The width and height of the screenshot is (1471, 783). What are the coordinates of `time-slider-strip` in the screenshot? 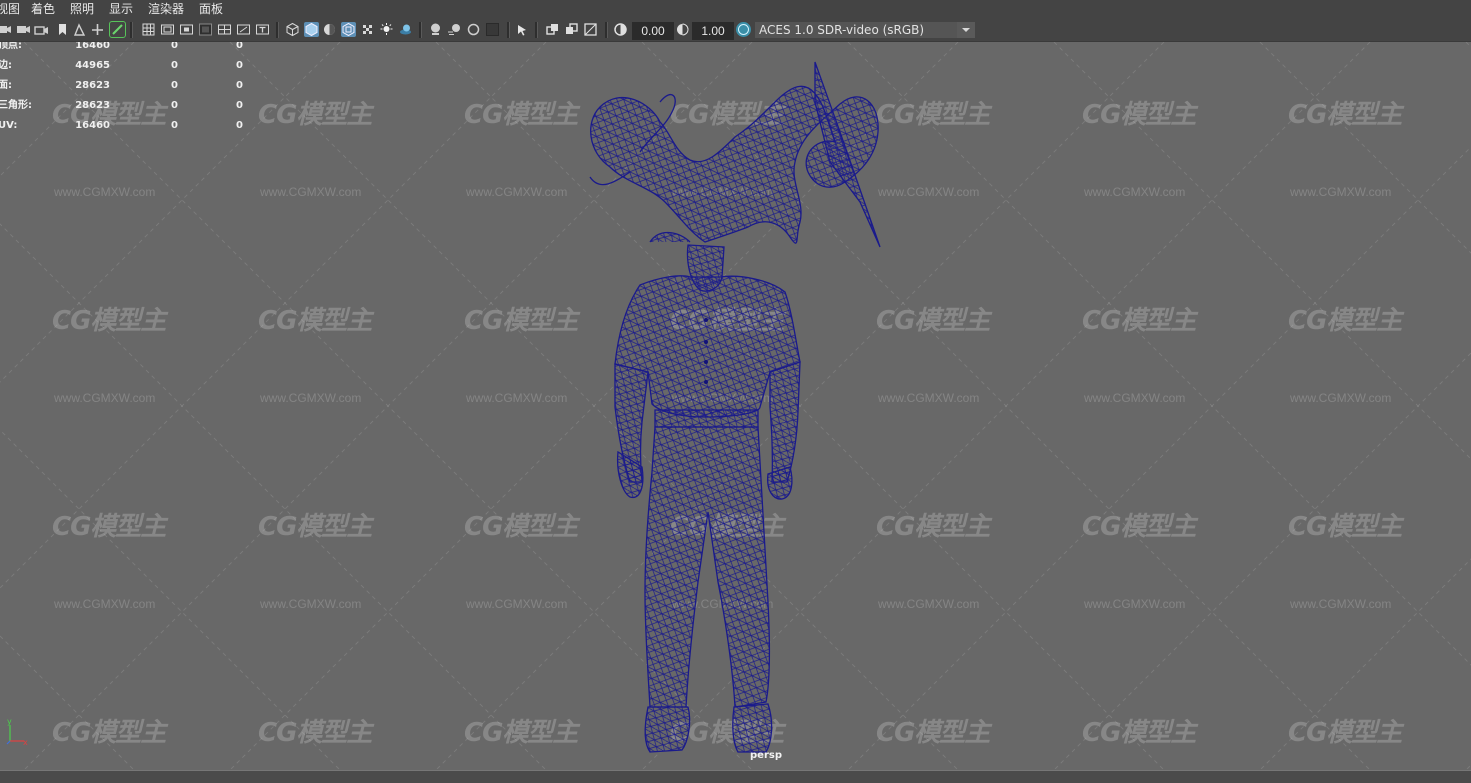 It's located at (735, 776).